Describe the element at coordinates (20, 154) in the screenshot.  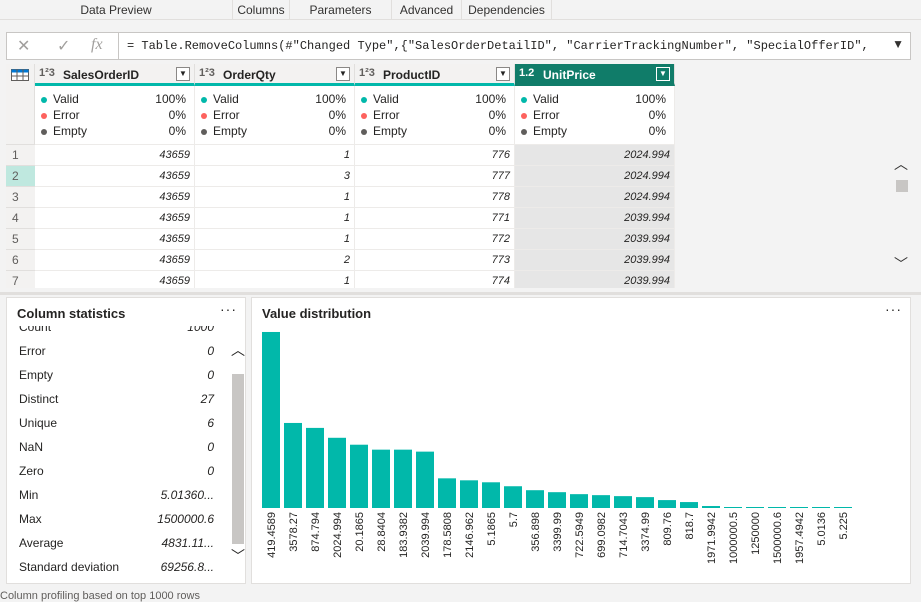
I see `row-number: 1` at that location.